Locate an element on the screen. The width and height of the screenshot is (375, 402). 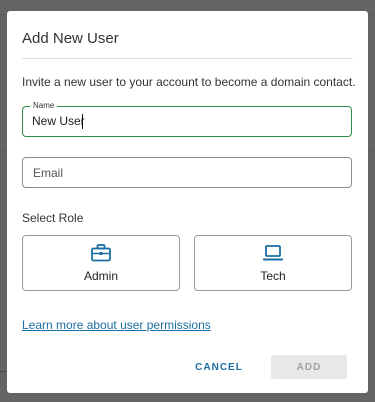
learn-more-link: Learn more about user permissions is located at coordinates (116, 325).